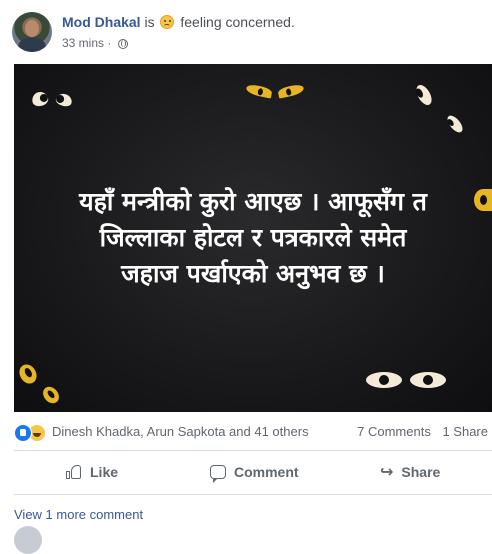  Describe the element at coordinates (266, 472) in the screenshot. I see `comment-label: Comment` at that location.